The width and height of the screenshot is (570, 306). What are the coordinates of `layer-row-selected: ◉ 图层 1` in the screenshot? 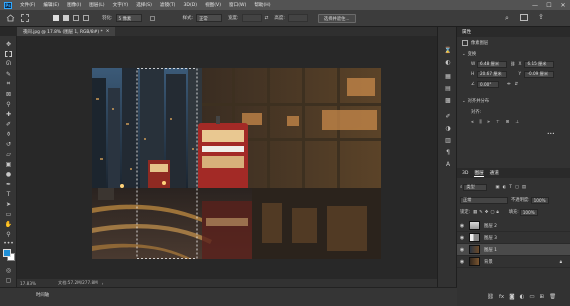 It's located at (513, 250).